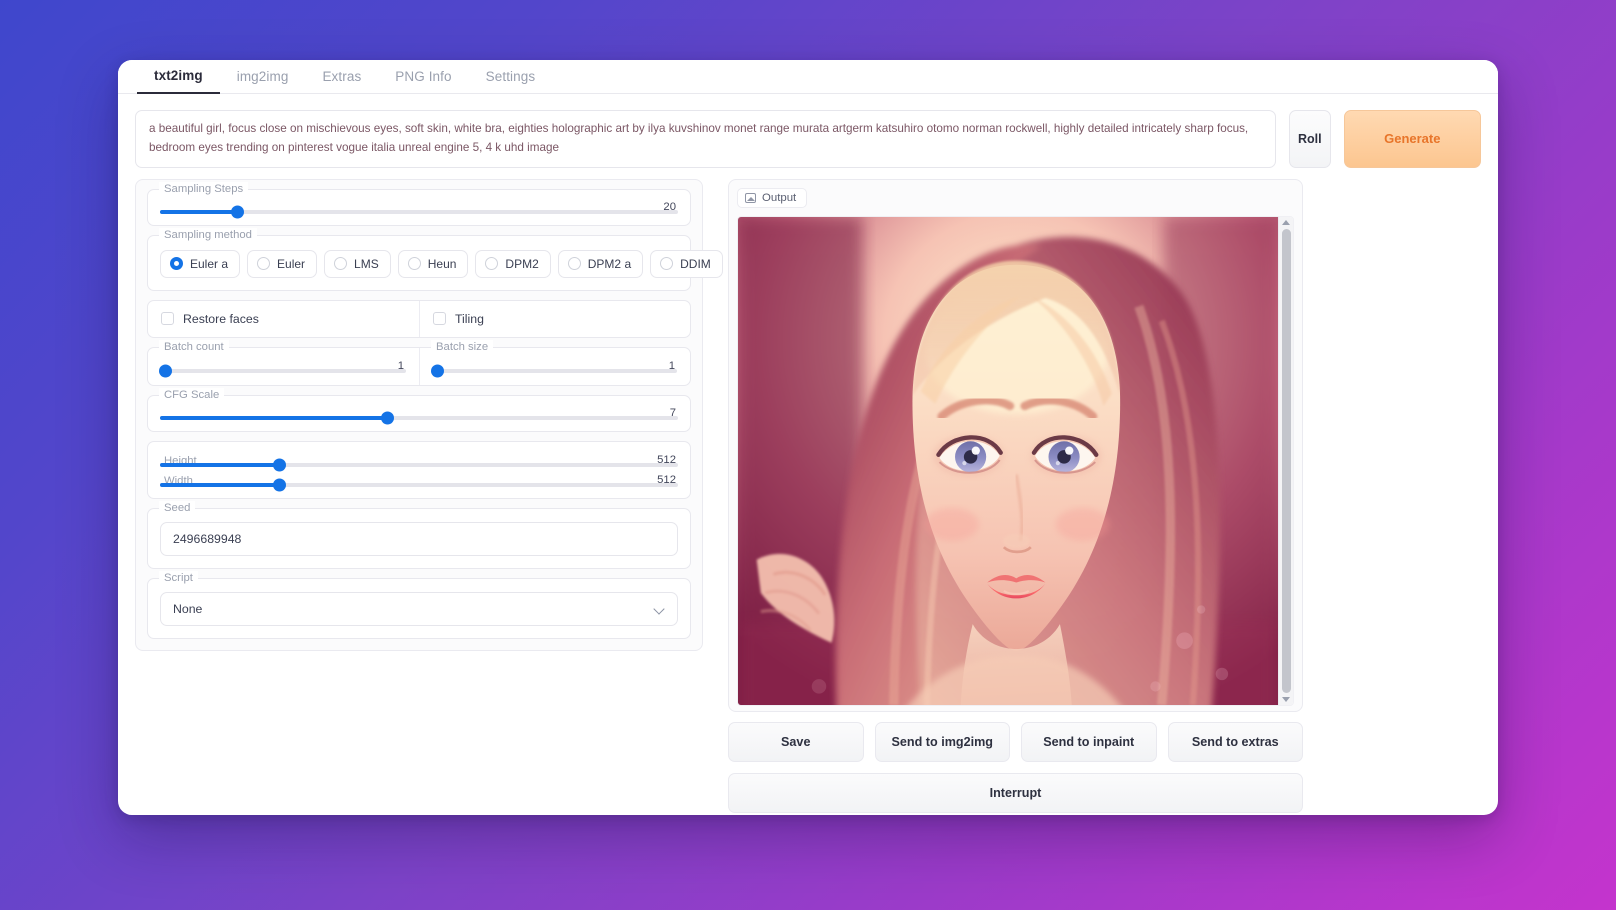 The width and height of the screenshot is (1616, 910). What do you see at coordinates (796, 741) in the screenshot?
I see `save-button: Save` at bounding box center [796, 741].